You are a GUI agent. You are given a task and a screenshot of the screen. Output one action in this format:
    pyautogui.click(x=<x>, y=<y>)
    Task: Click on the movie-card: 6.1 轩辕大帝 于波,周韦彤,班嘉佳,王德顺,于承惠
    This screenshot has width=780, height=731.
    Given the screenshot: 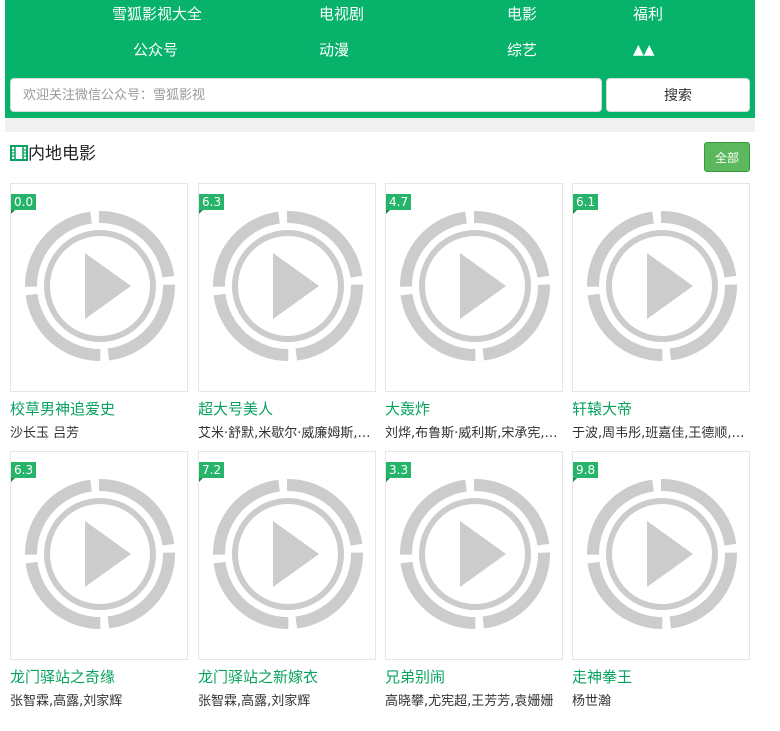 What is the action you would take?
    pyautogui.click(x=661, y=323)
    